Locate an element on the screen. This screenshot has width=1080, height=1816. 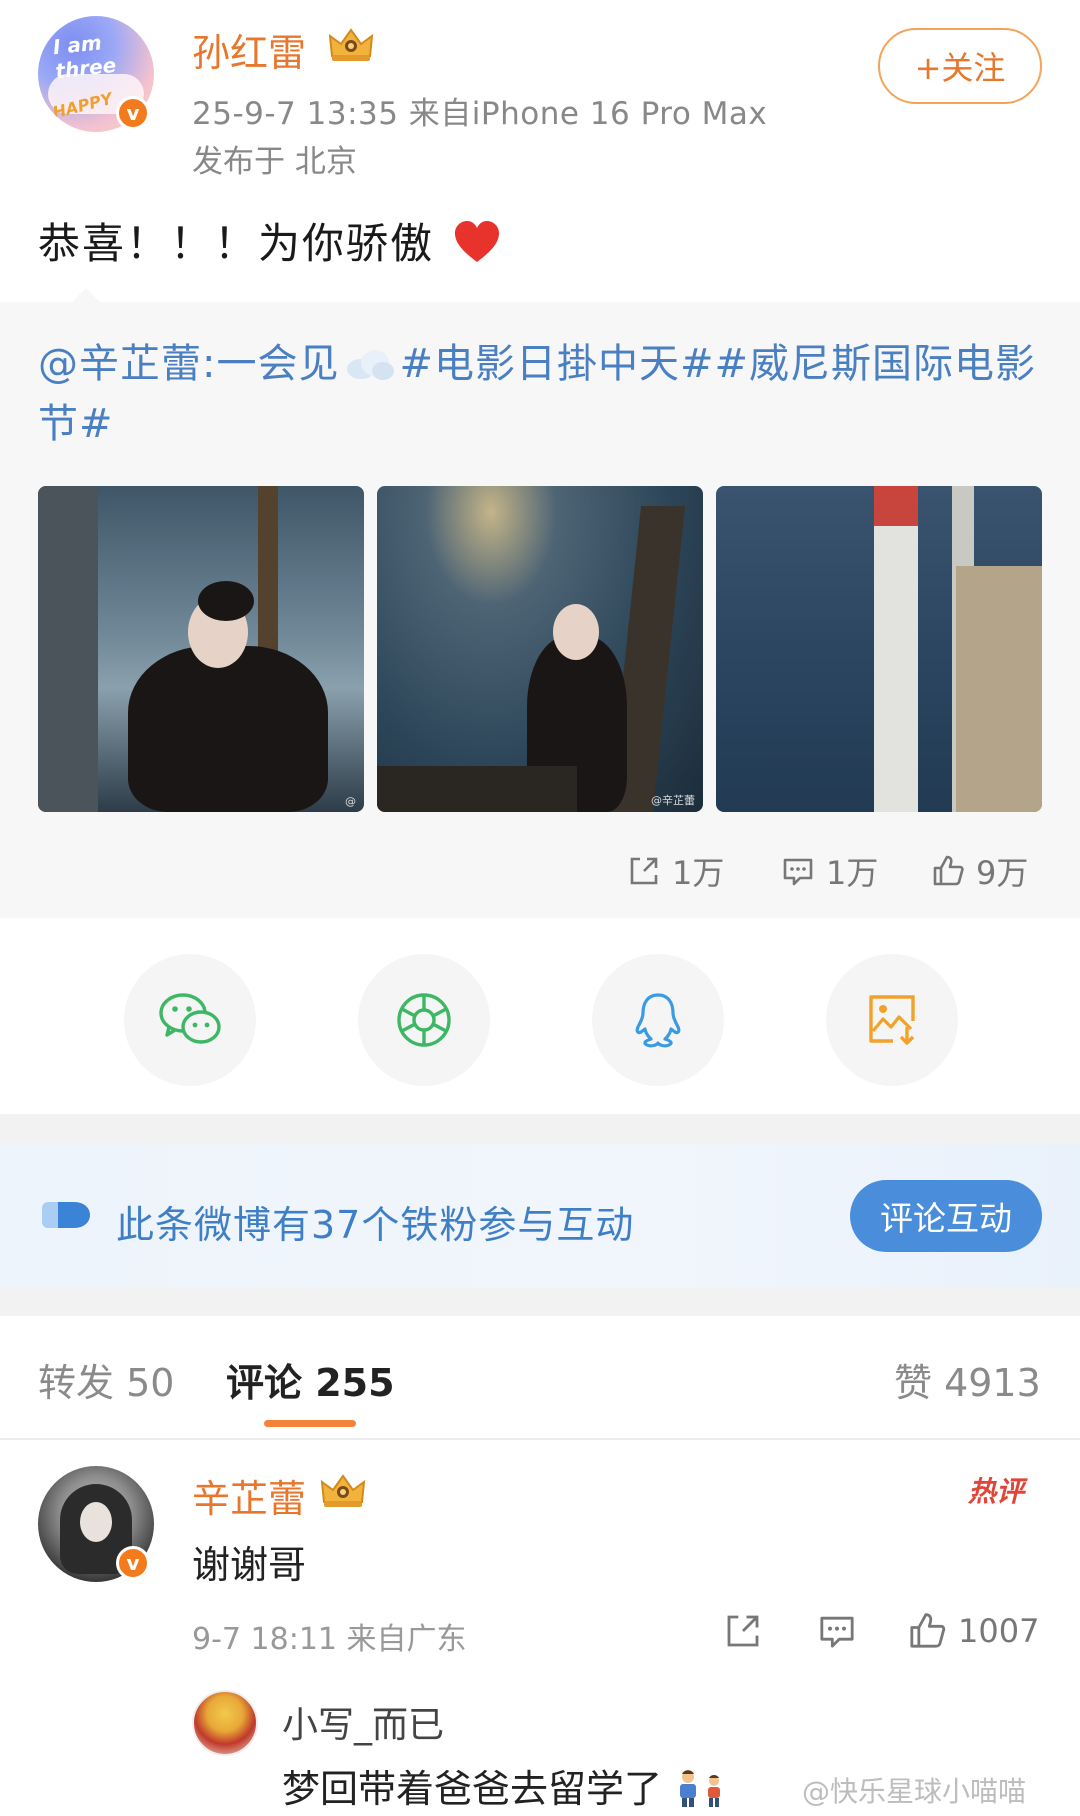
reply-text-content: 梦回带着爸爸去留学了 is located at coordinates (472, 1789).